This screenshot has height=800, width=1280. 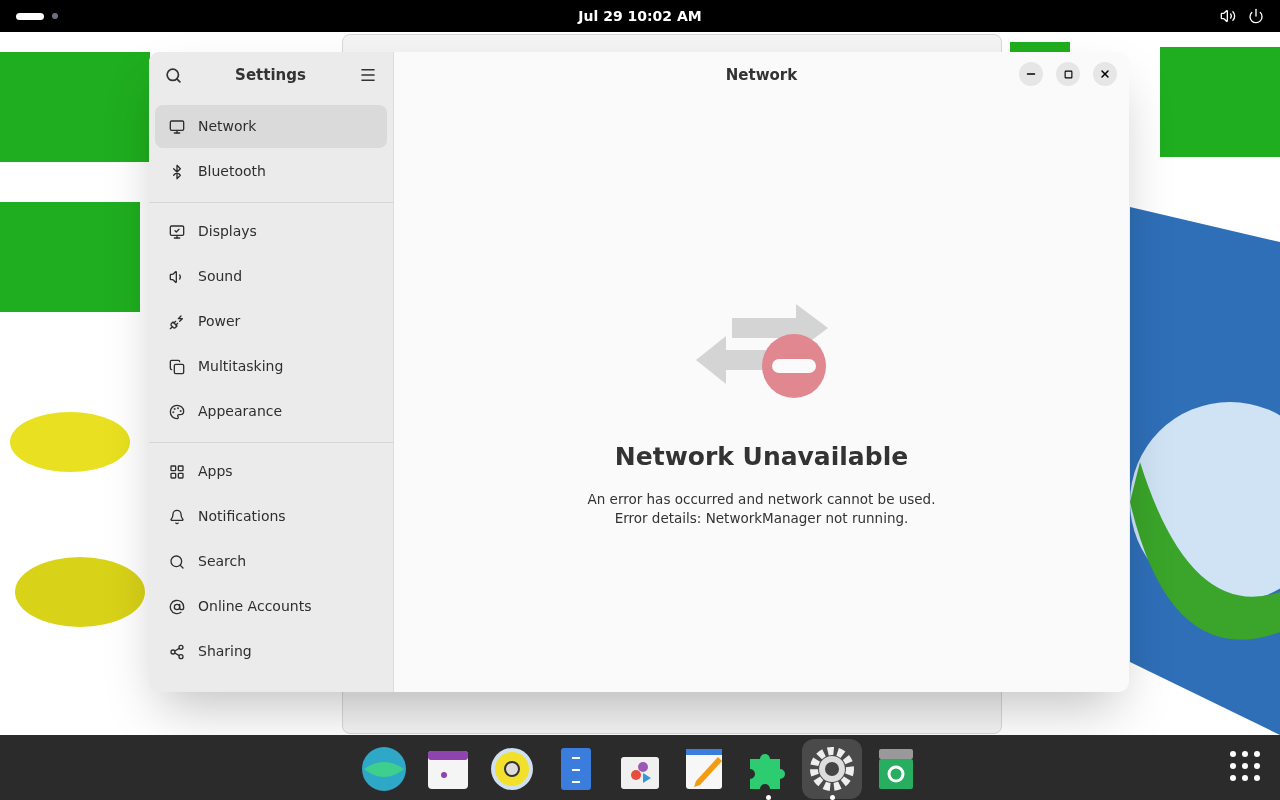 What do you see at coordinates (271, 471) in the screenshot?
I see `sidebar-item: Apps` at bounding box center [271, 471].